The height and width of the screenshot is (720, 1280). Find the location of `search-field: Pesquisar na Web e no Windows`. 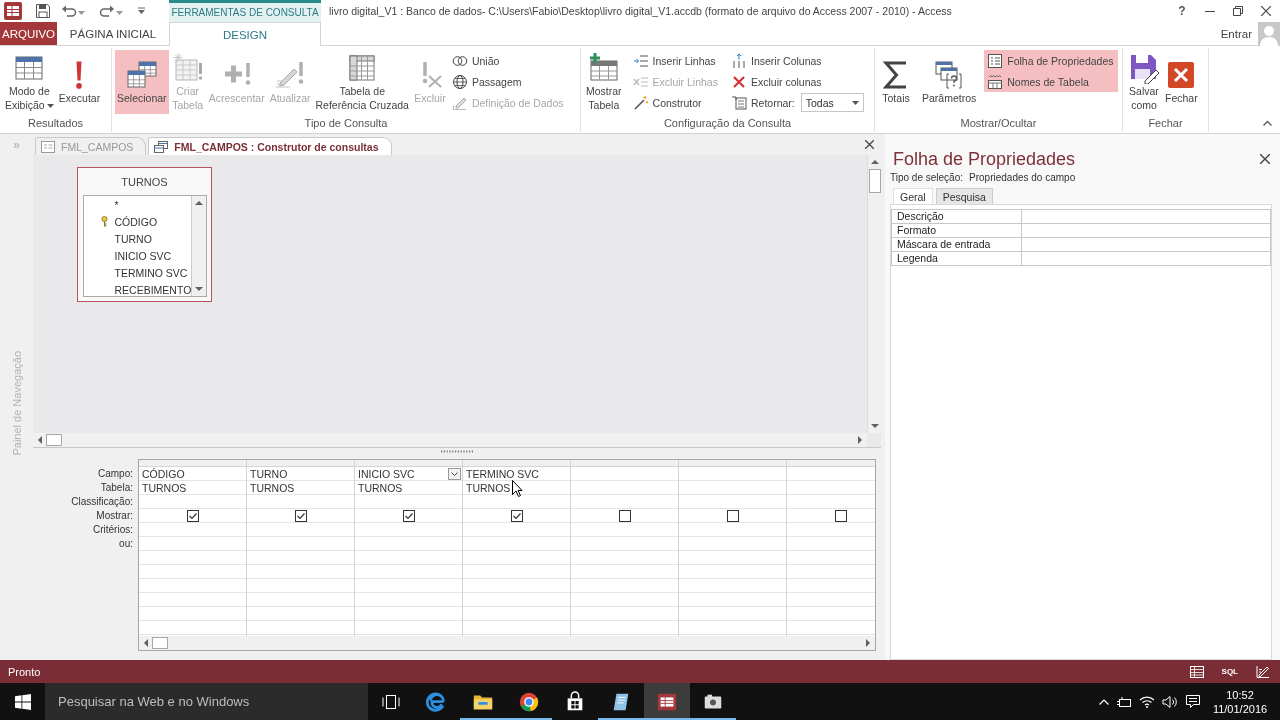

search-field: Pesquisar na Web e no Windows is located at coordinates (206, 701).